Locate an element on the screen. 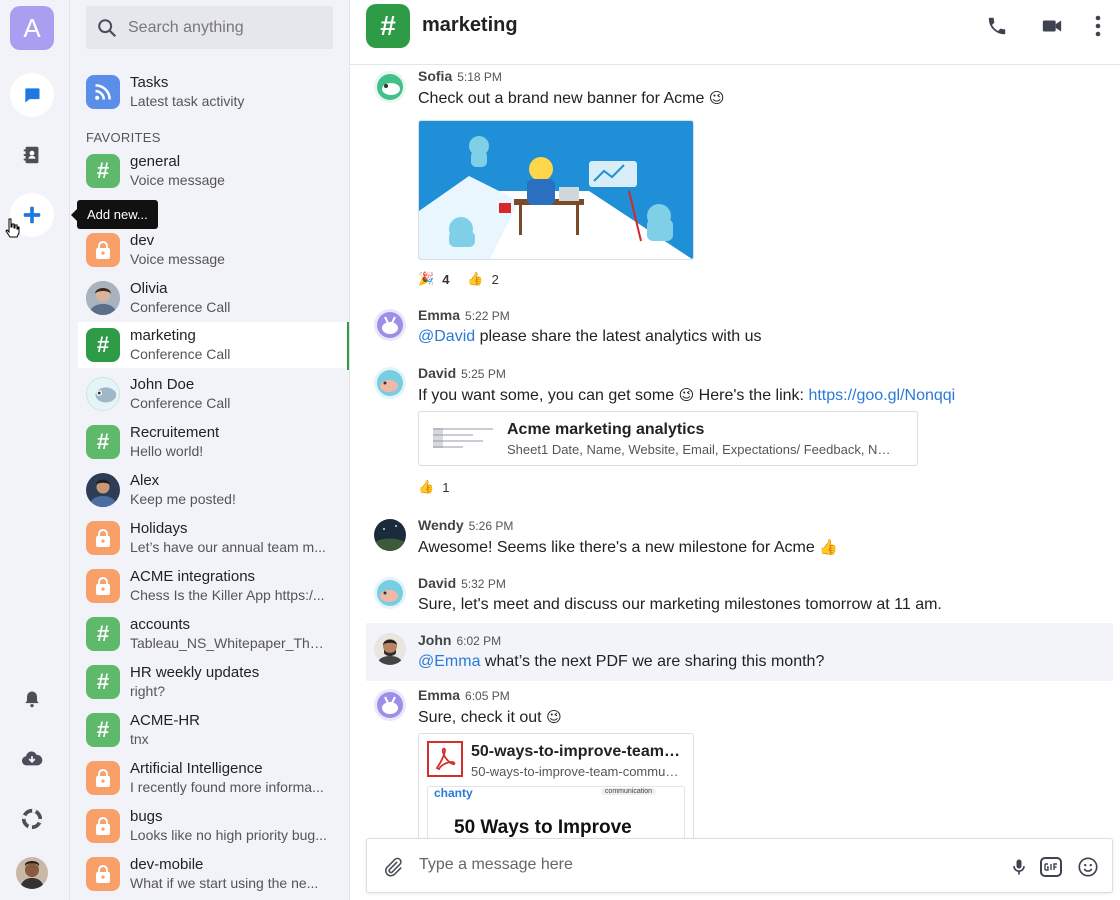 Image resolution: width=1120 pixels, height=900 pixels. sidebar-item-acme-hr: # ACME-HR tnx is located at coordinates (213, 730).